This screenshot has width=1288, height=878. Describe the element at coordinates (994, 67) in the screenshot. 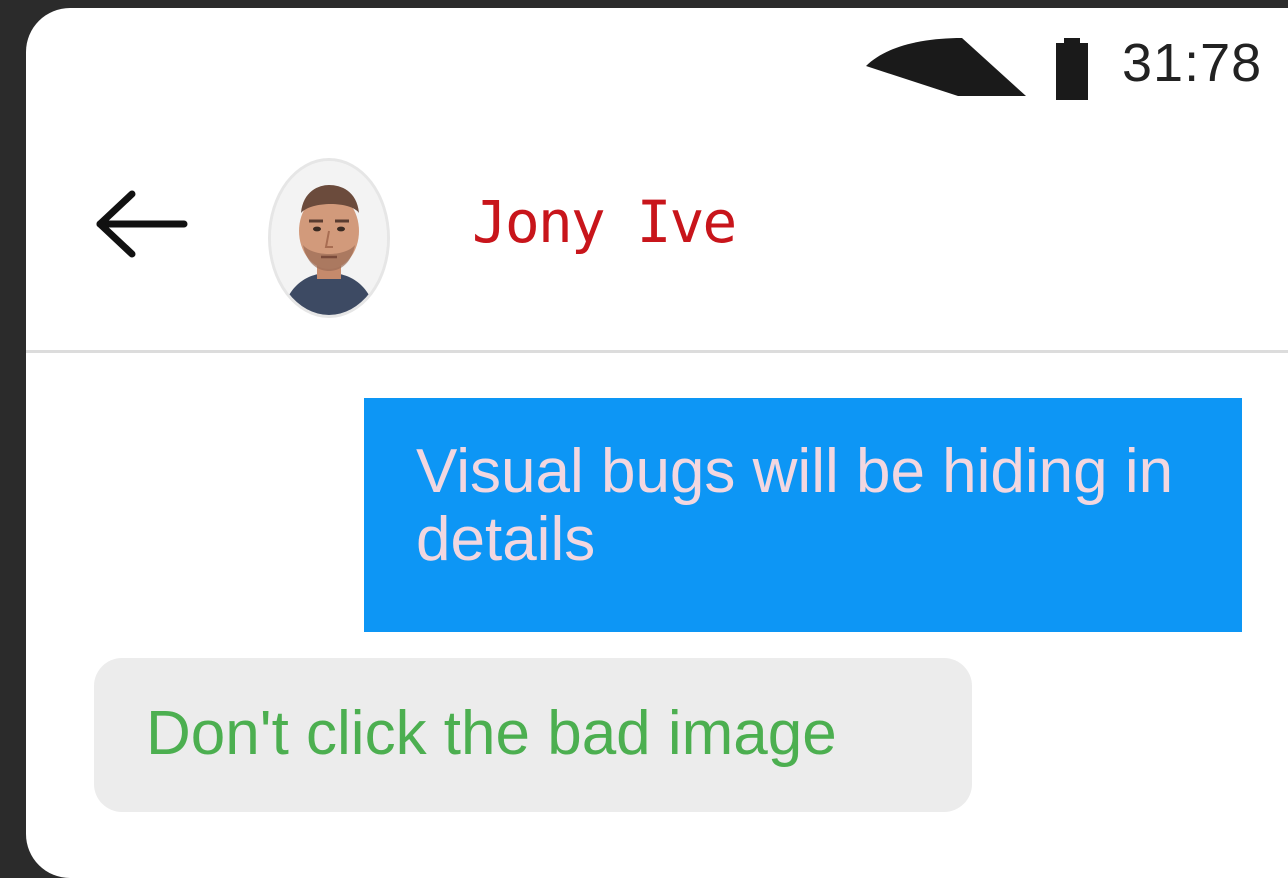

I see `signal-icon` at that location.